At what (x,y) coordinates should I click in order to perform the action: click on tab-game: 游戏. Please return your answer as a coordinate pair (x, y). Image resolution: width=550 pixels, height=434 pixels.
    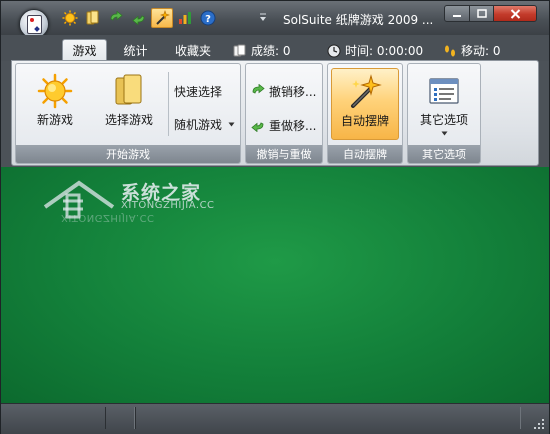
    Looking at the image, I should click on (84, 50).